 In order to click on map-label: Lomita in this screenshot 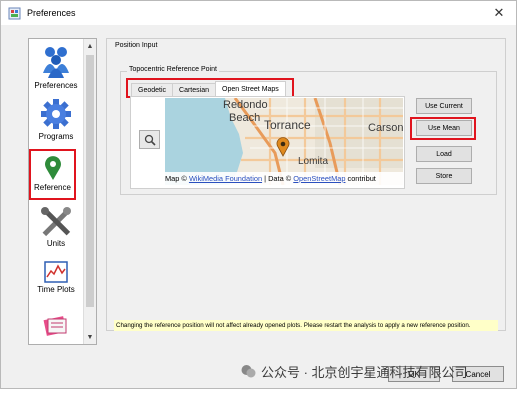, I will do `click(313, 161)`.